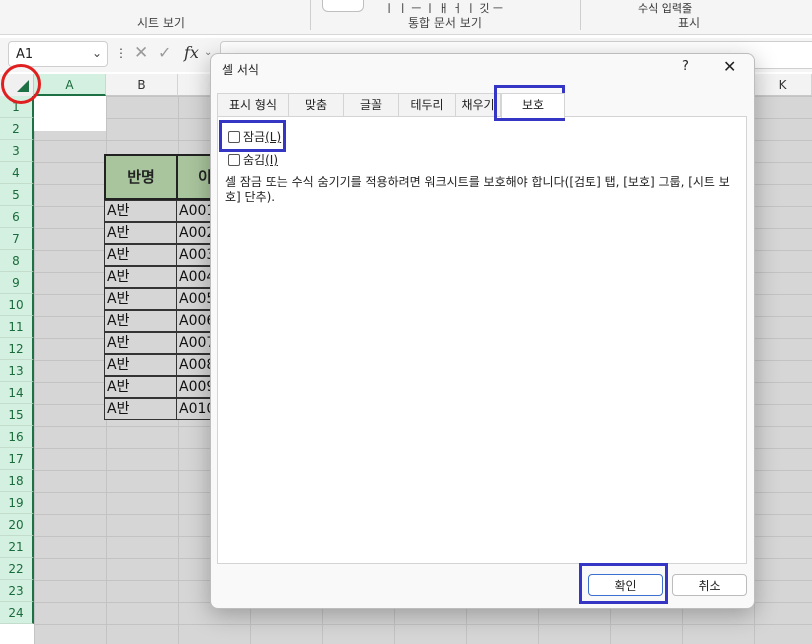  I want to click on row-header-17: 17, so click(17, 459).